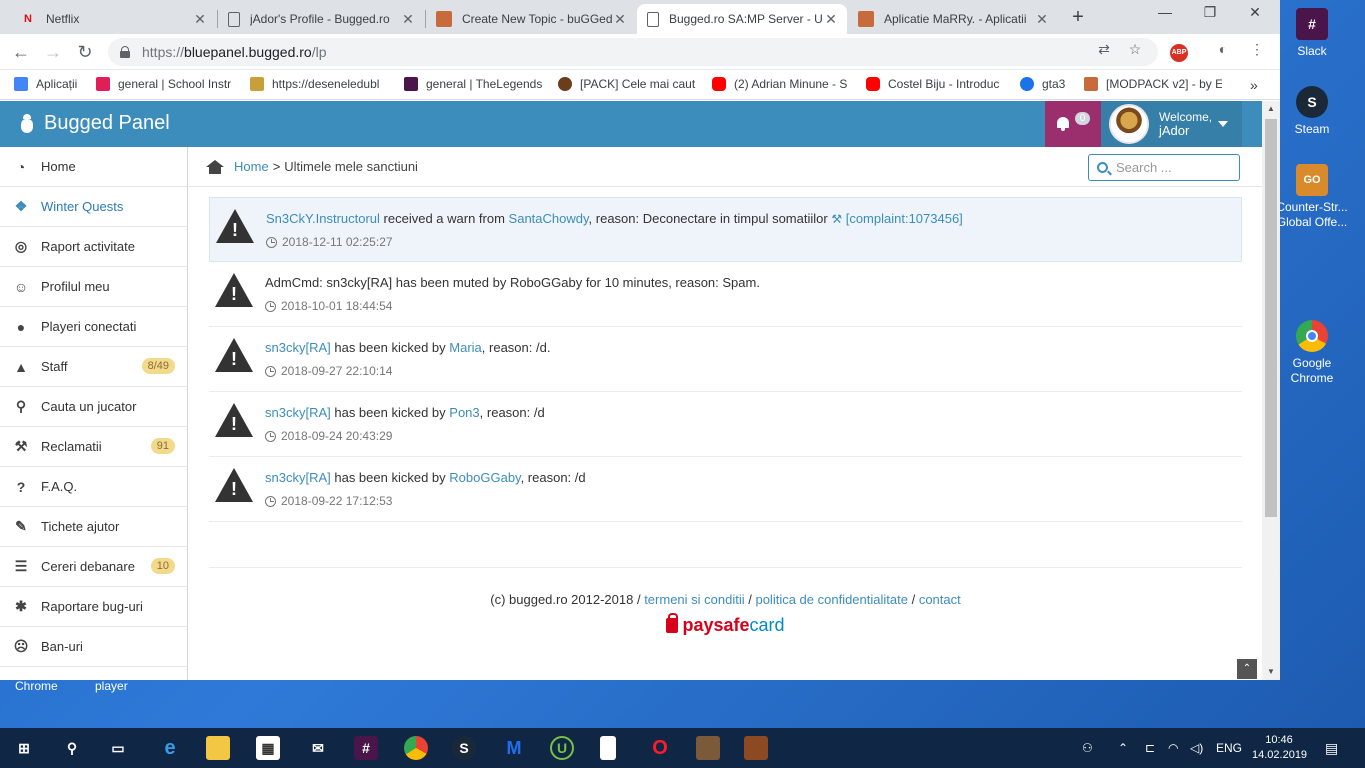 Image resolution: width=1365 pixels, height=768 pixels. I want to click on desktop-icon-slack: # Slack, so click(1312, 33).